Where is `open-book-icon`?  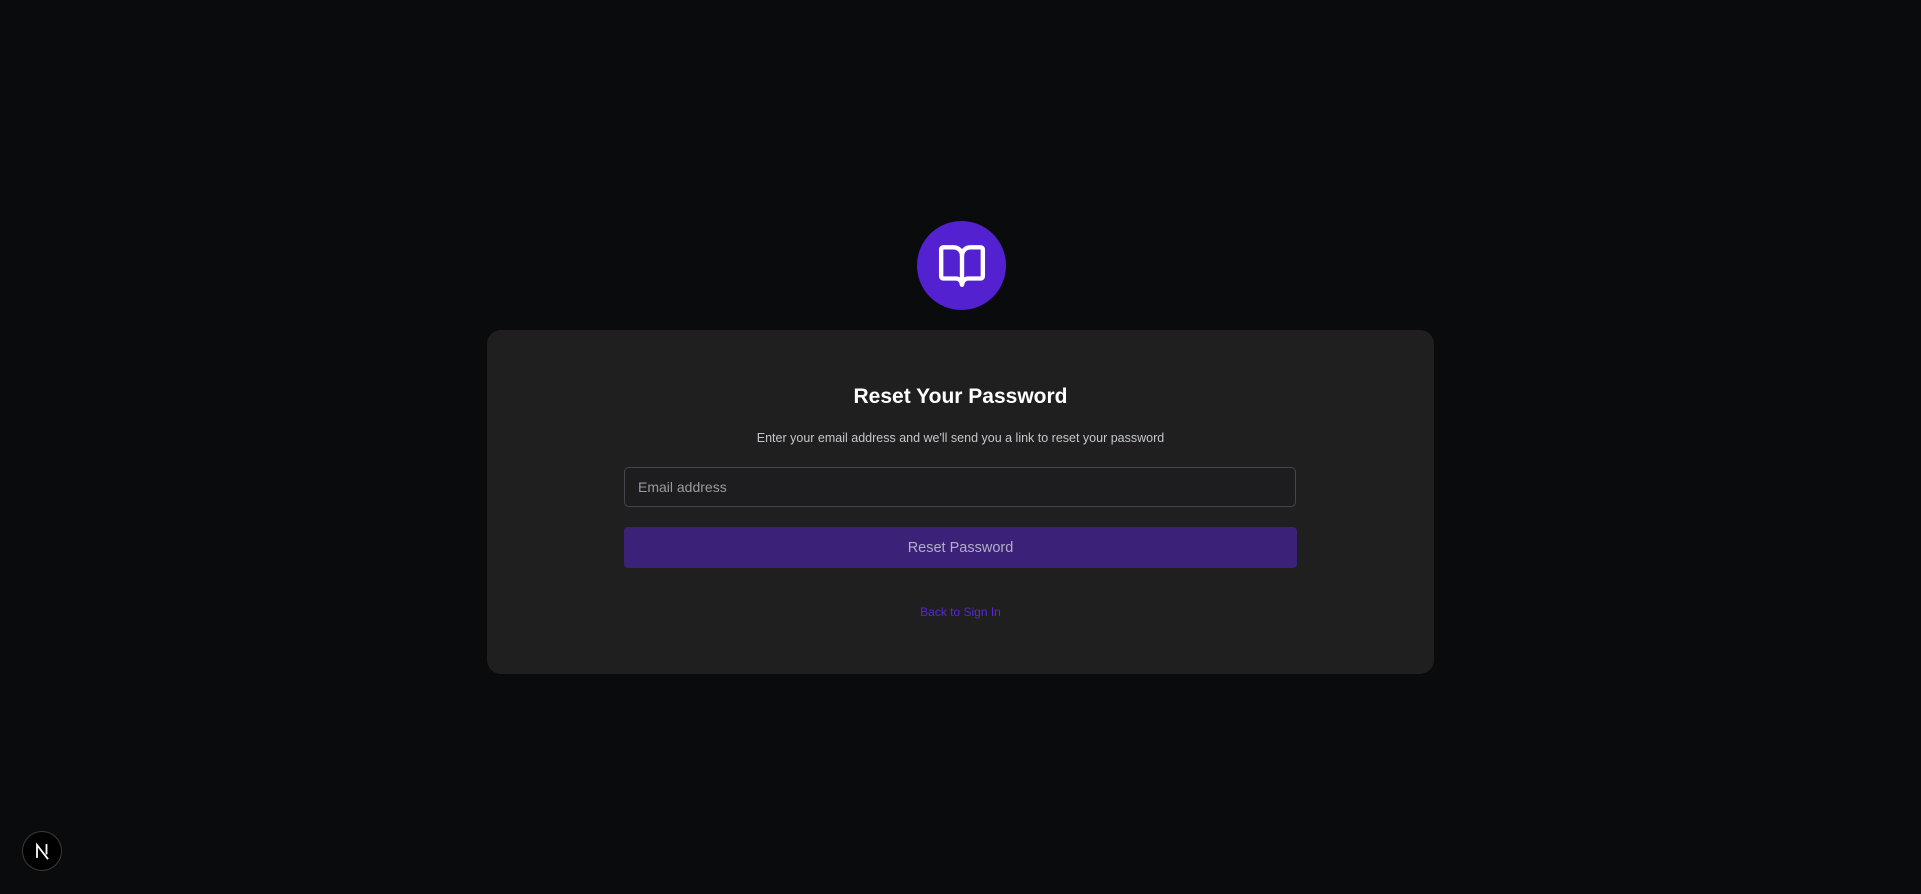
open-book-icon is located at coordinates (961, 265).